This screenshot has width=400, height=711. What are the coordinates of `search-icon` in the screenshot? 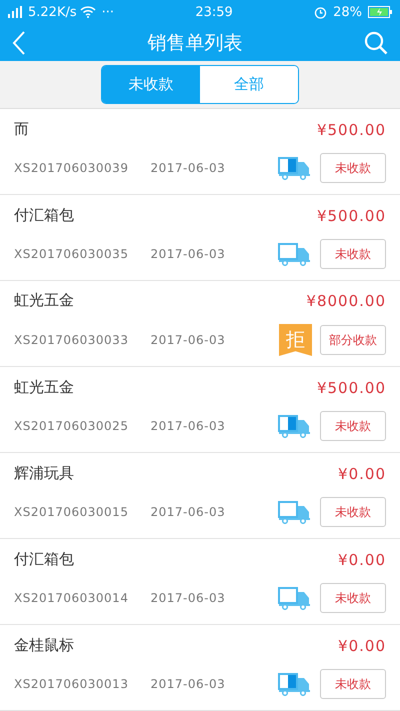 It's located at (376, 42).